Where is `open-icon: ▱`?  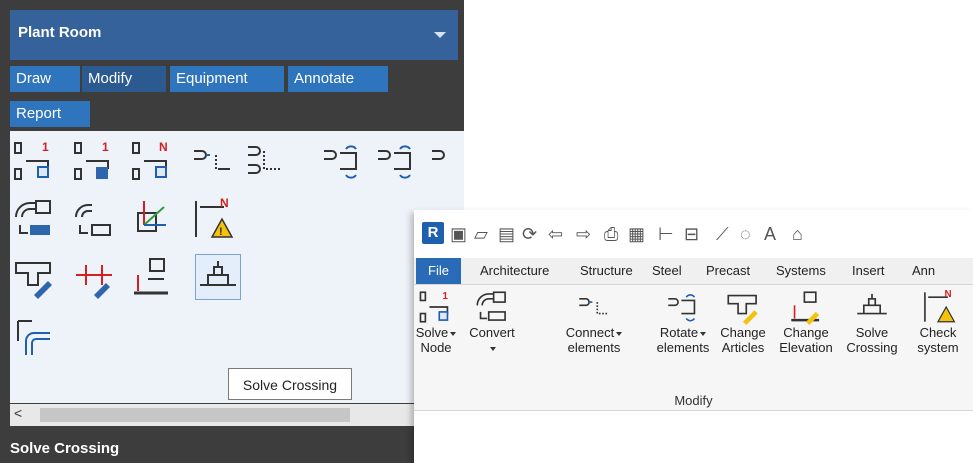
open-icon: ▱ is located at coordinates (481, 234).